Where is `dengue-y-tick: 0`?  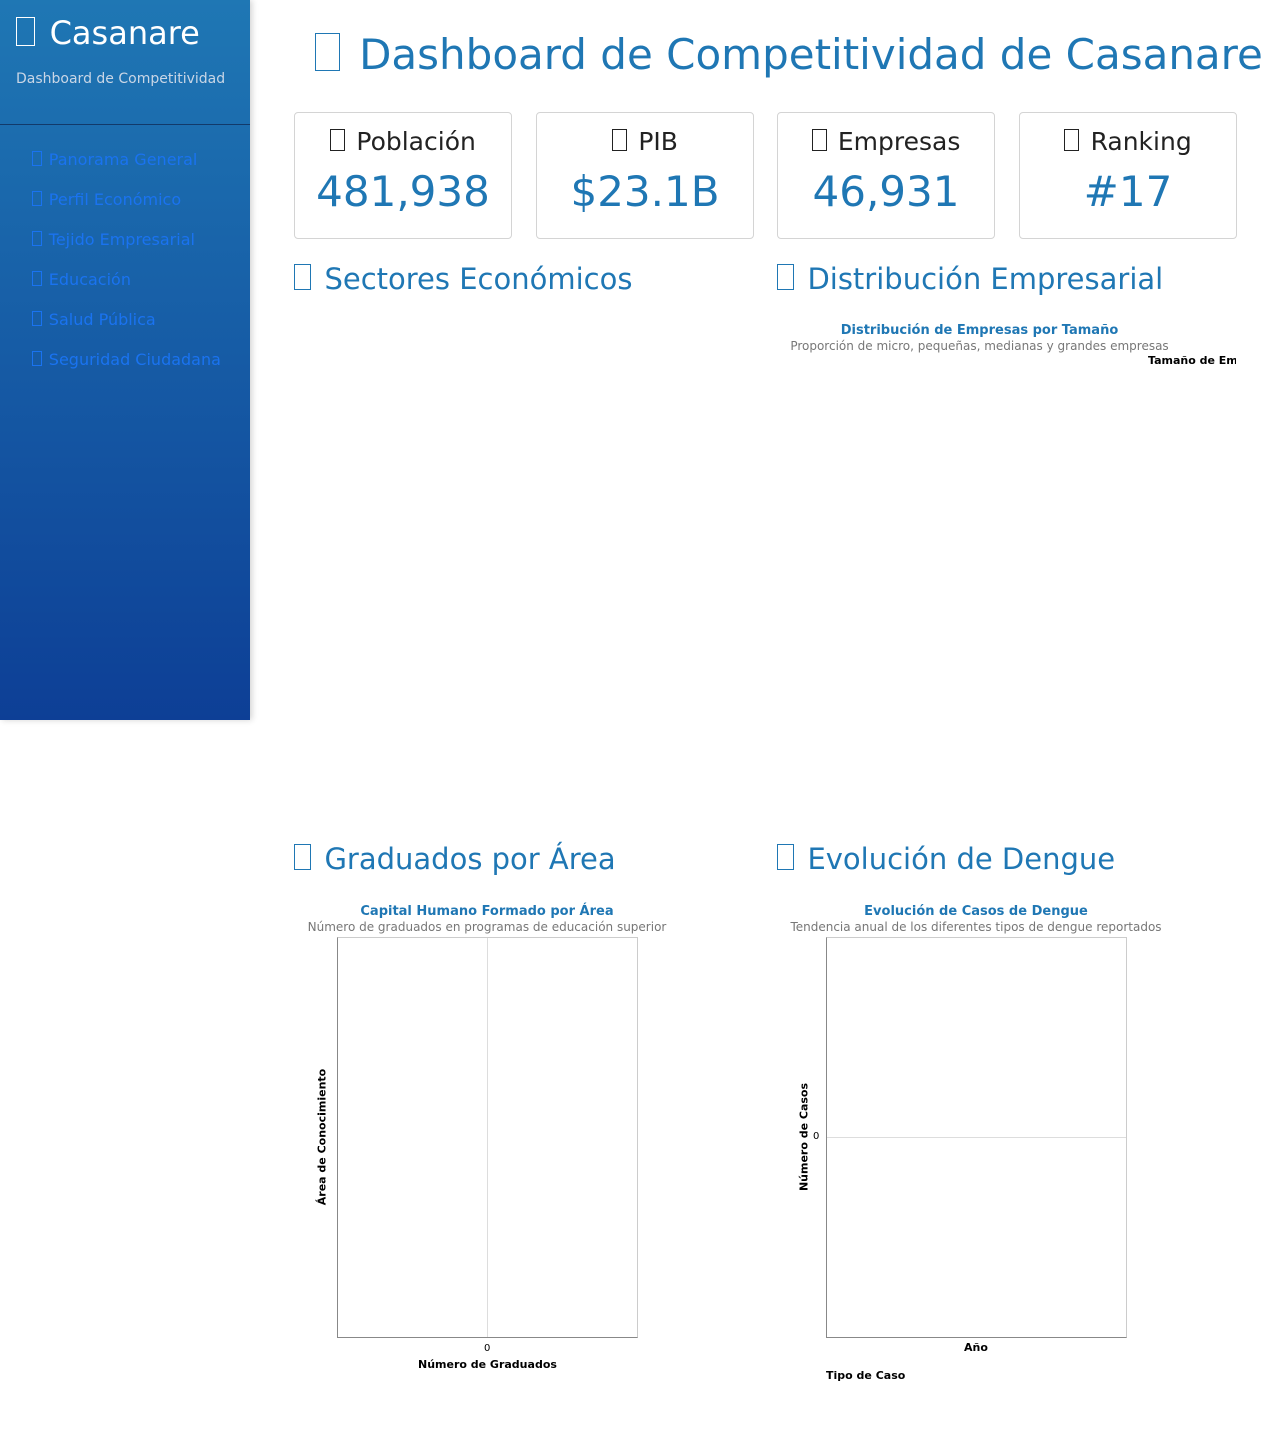 dengue-y-tick: 0 is located at coordinates (816, 1136).